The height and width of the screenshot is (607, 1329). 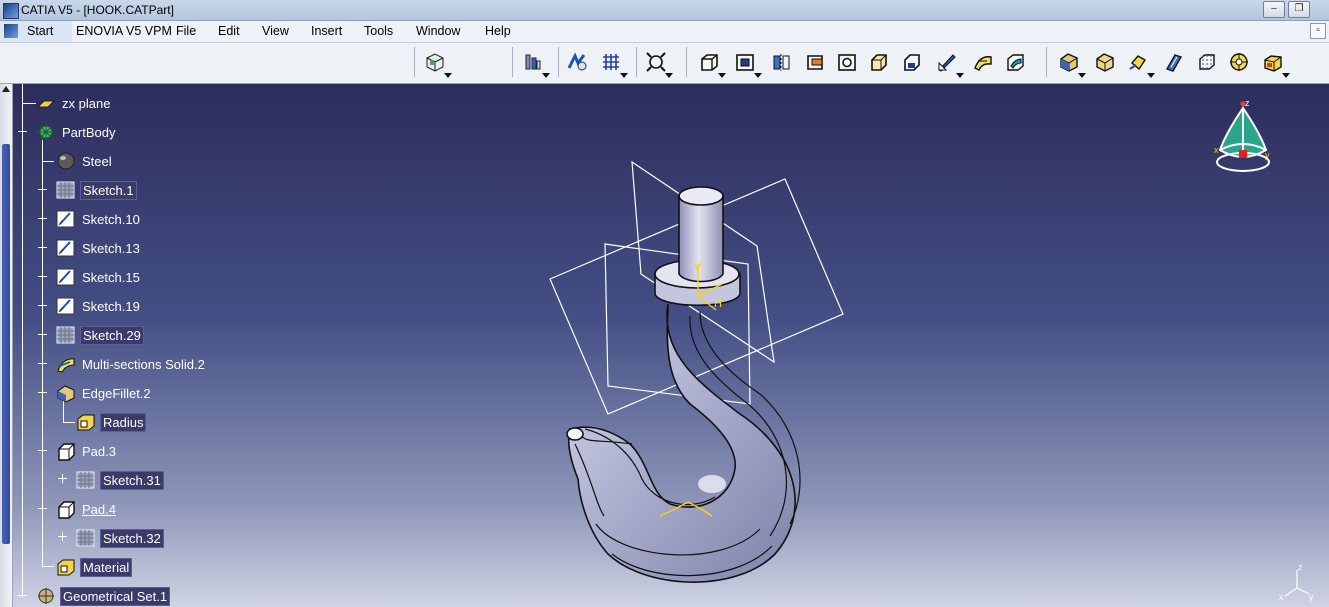 I want to click on shell-icon, so click(x=1174, y=62).